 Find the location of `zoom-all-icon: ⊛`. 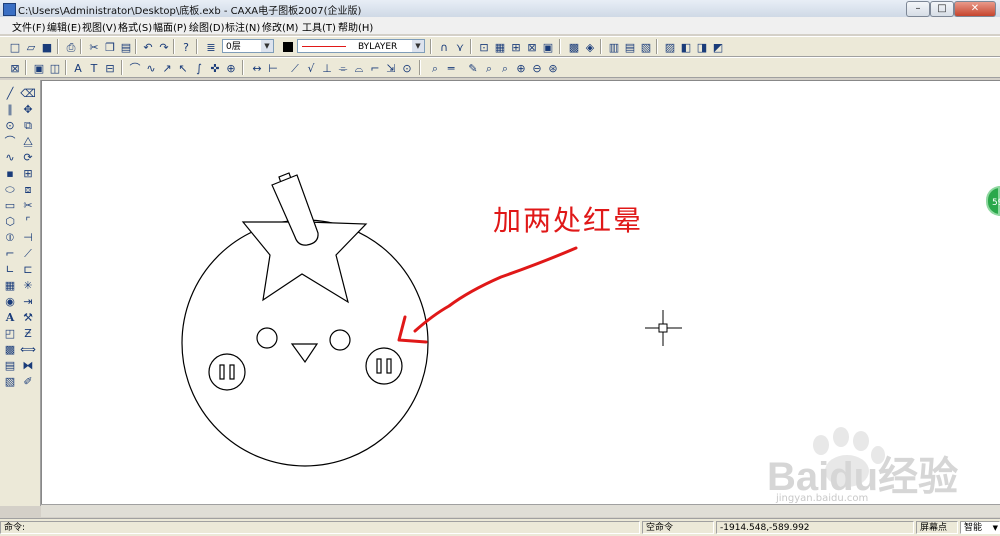

zoom-all-icon: ⊛ is located at coordinates (553, 68).